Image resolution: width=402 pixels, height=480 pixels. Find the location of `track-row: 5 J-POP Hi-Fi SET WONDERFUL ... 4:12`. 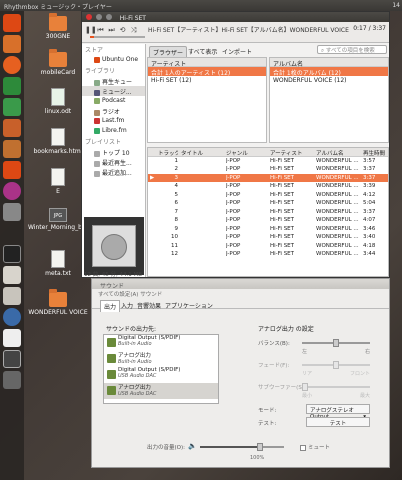

track-row: 5 J-POP Hi-Fi SET WONDERFUL ... 4:12 is located at coordinates (268, 195).